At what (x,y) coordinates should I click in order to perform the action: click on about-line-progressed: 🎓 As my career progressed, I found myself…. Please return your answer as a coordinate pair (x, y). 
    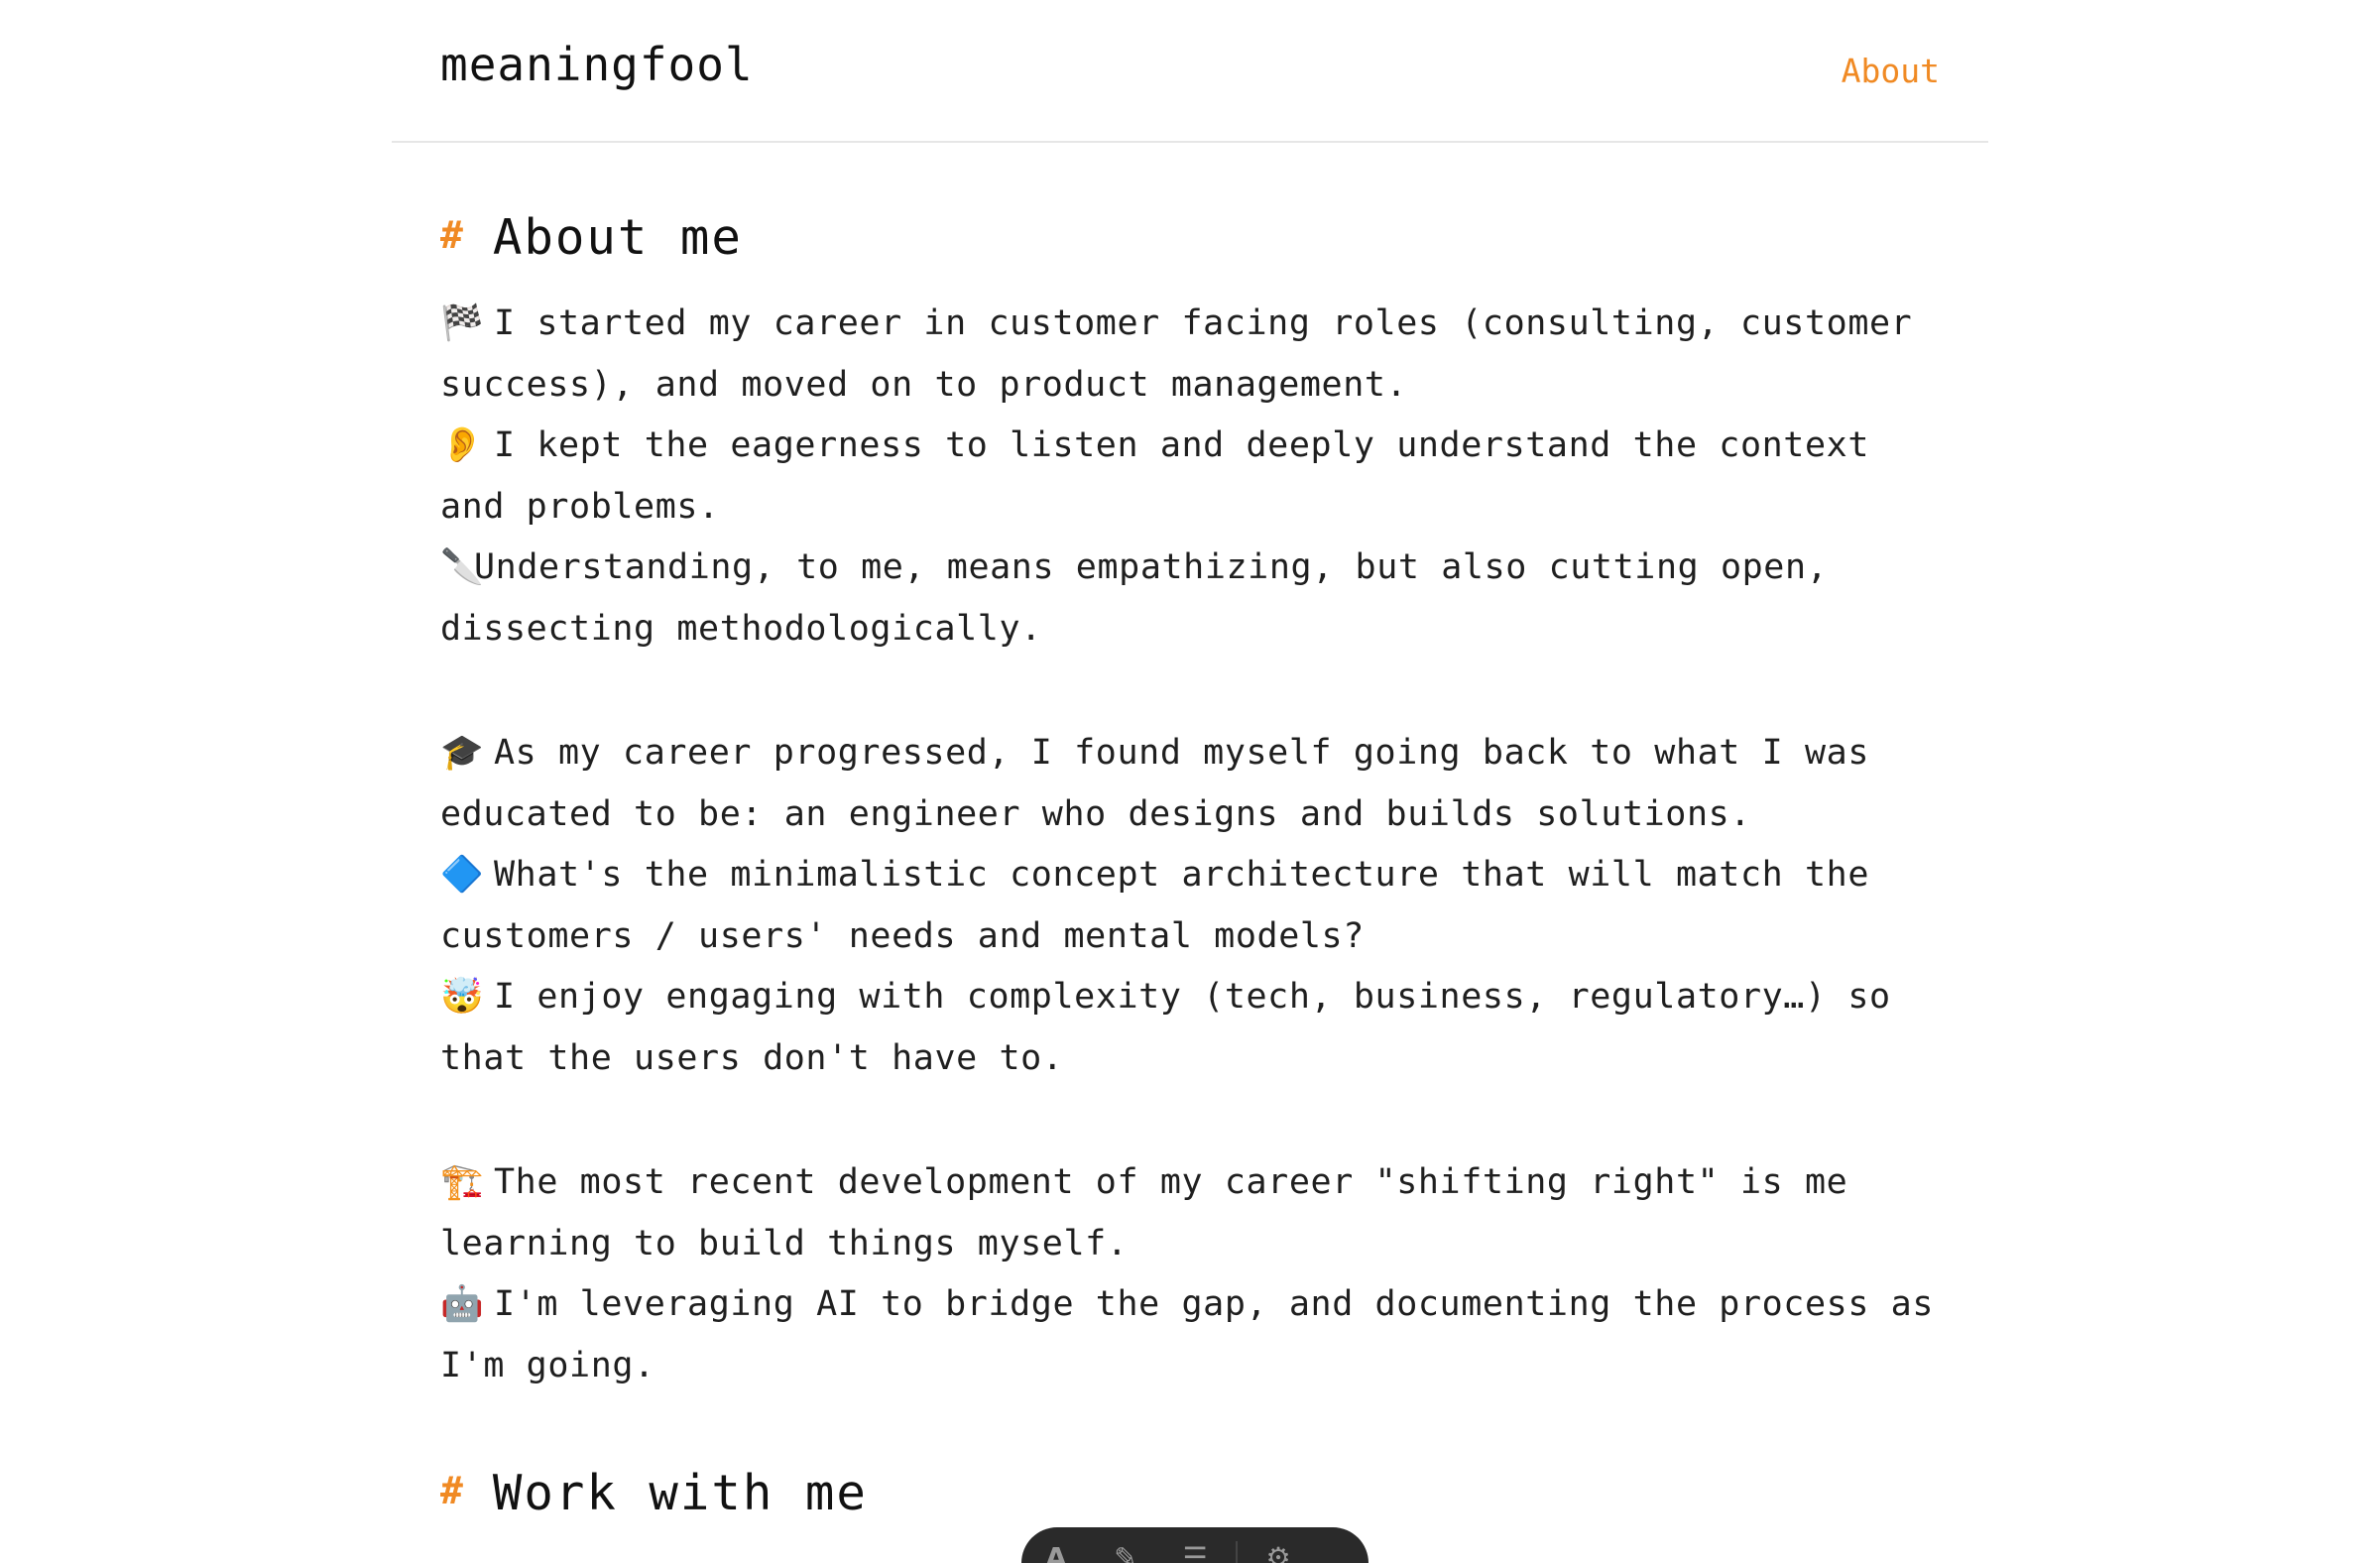
    Looking at the image, I should click on (1194, 754).